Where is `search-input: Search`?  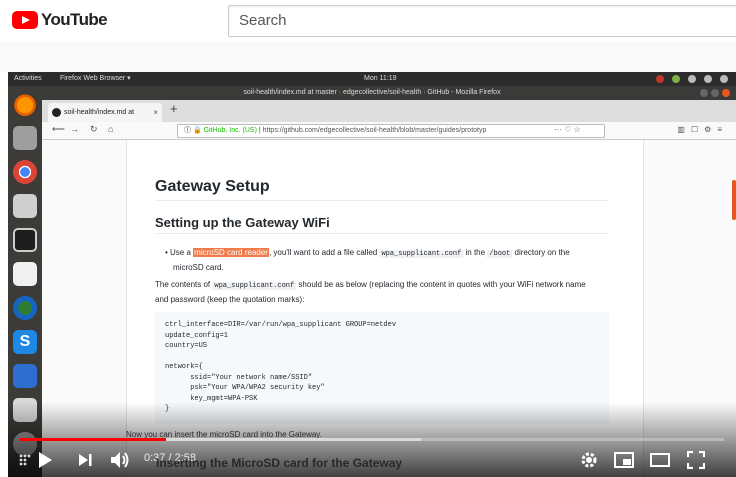
search-input: Search is located at coordinates (482, 21).